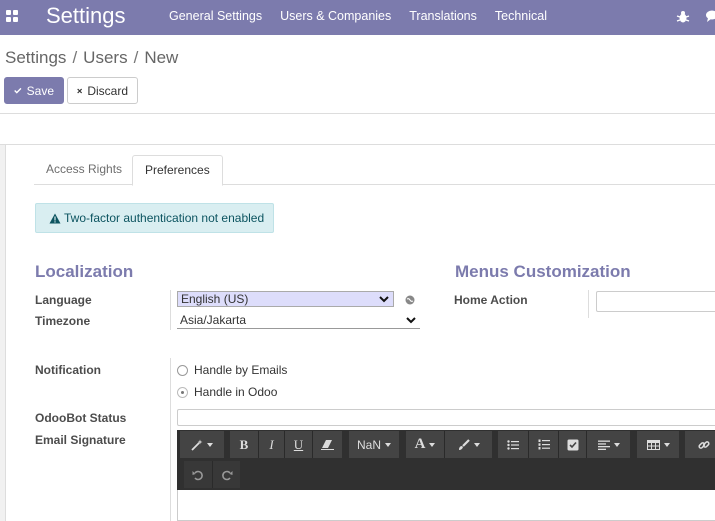 The image size is (715, 521). Describe the element at coordinates (84, 271) in the screenshot. I see `localization-title: Localization` at that location.